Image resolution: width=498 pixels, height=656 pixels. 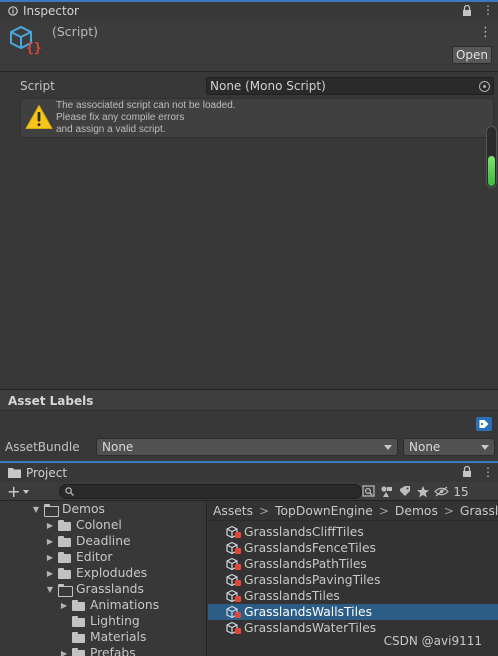 What do you see at coordinates (249, 46) in the screenshot?
I see `inspector-header: {} (Script) ⋮ Open` at bounding box center [249, 46].